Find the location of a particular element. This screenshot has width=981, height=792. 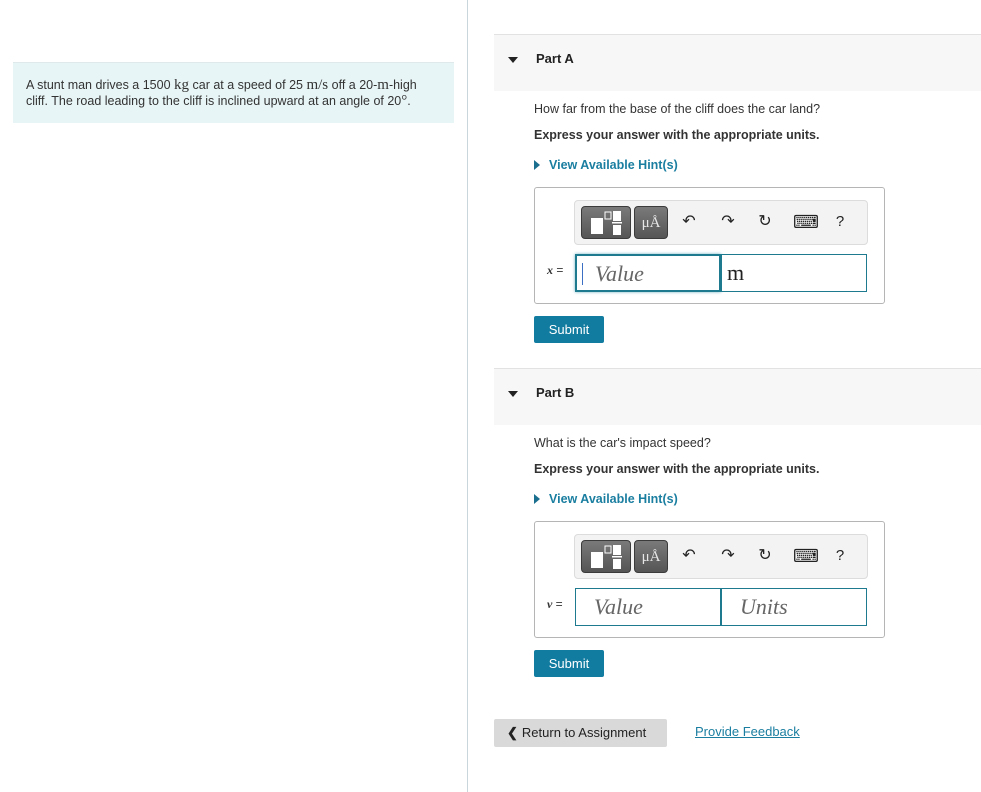

part-b-header: Part B is located at coordinates (737, 396).